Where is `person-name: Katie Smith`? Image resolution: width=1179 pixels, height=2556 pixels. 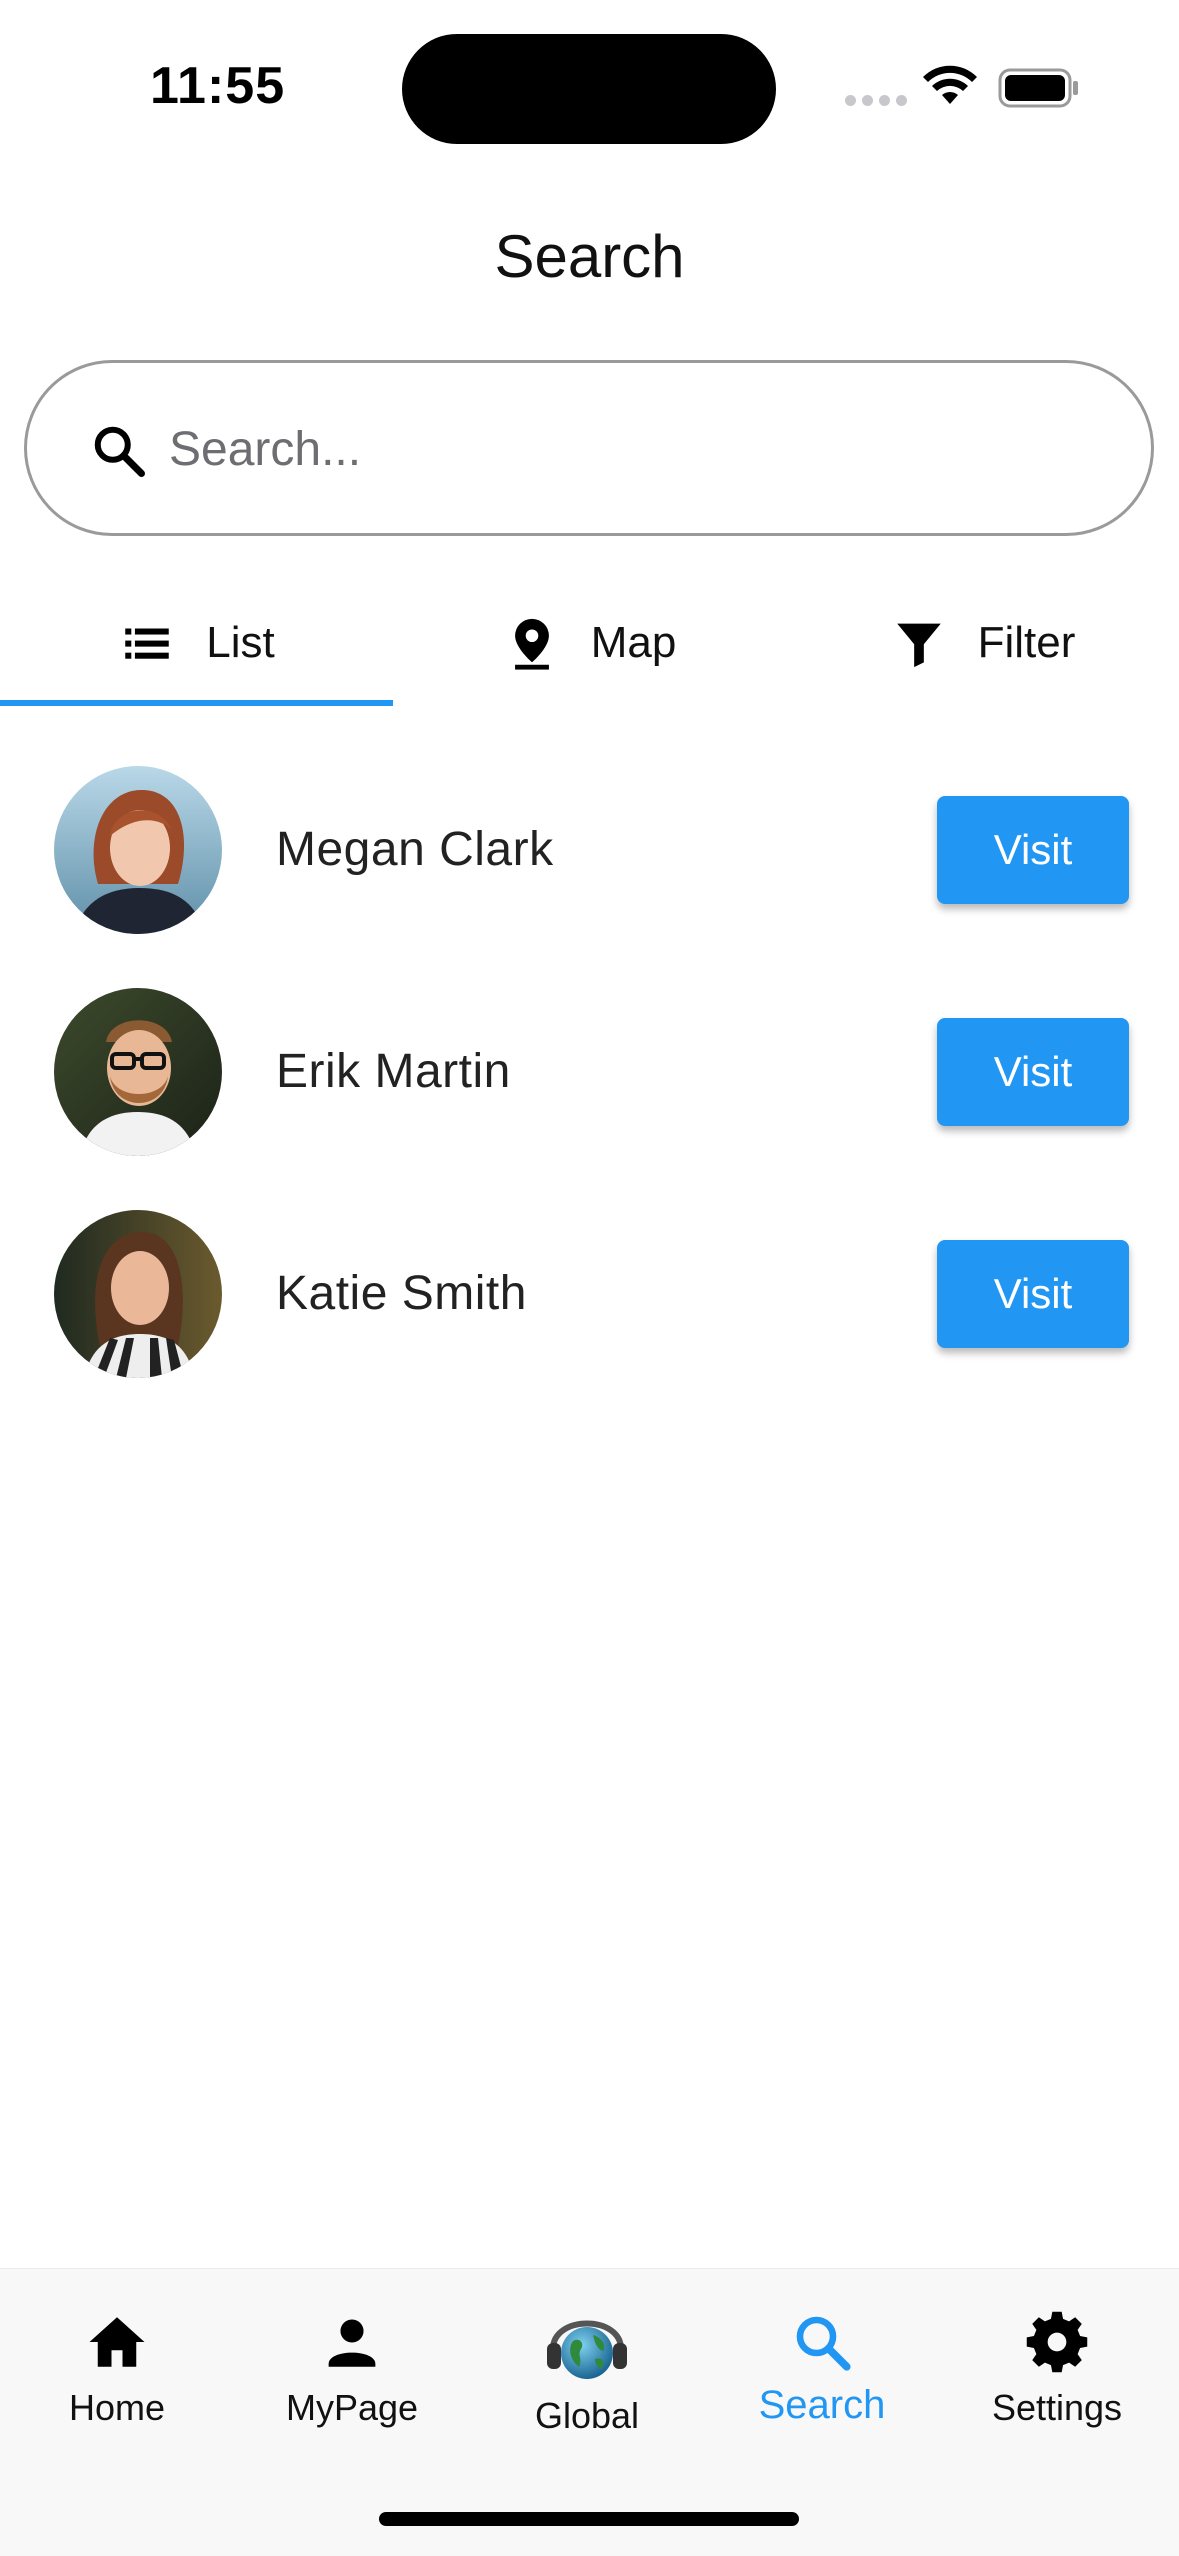 person-name: Katie Smith is located at coordinates (401, 1293).